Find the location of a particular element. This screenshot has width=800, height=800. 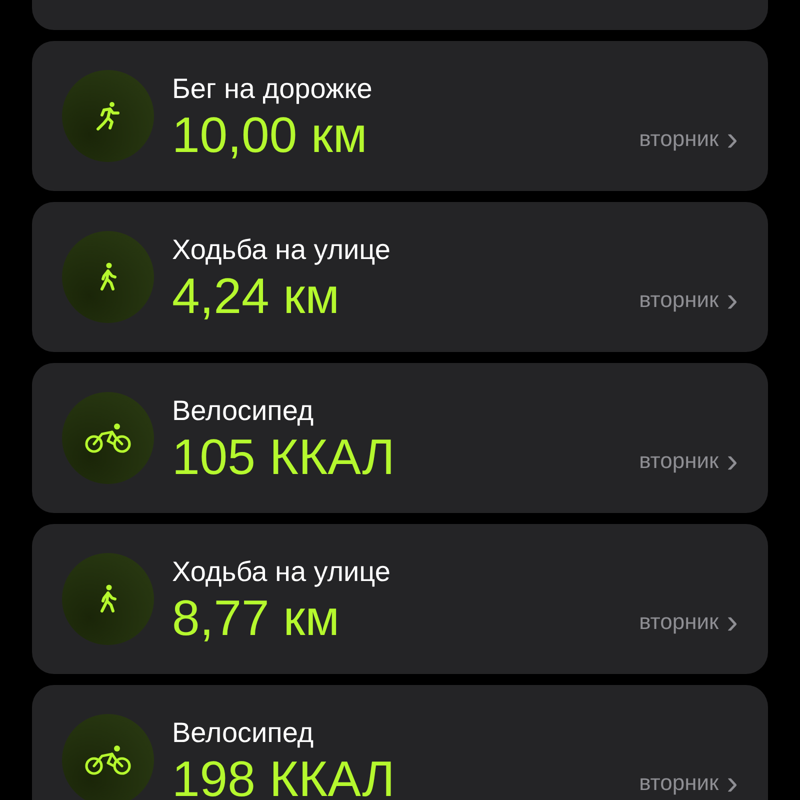

workout-value: 4,24 км is located at coordinates (256, 296).